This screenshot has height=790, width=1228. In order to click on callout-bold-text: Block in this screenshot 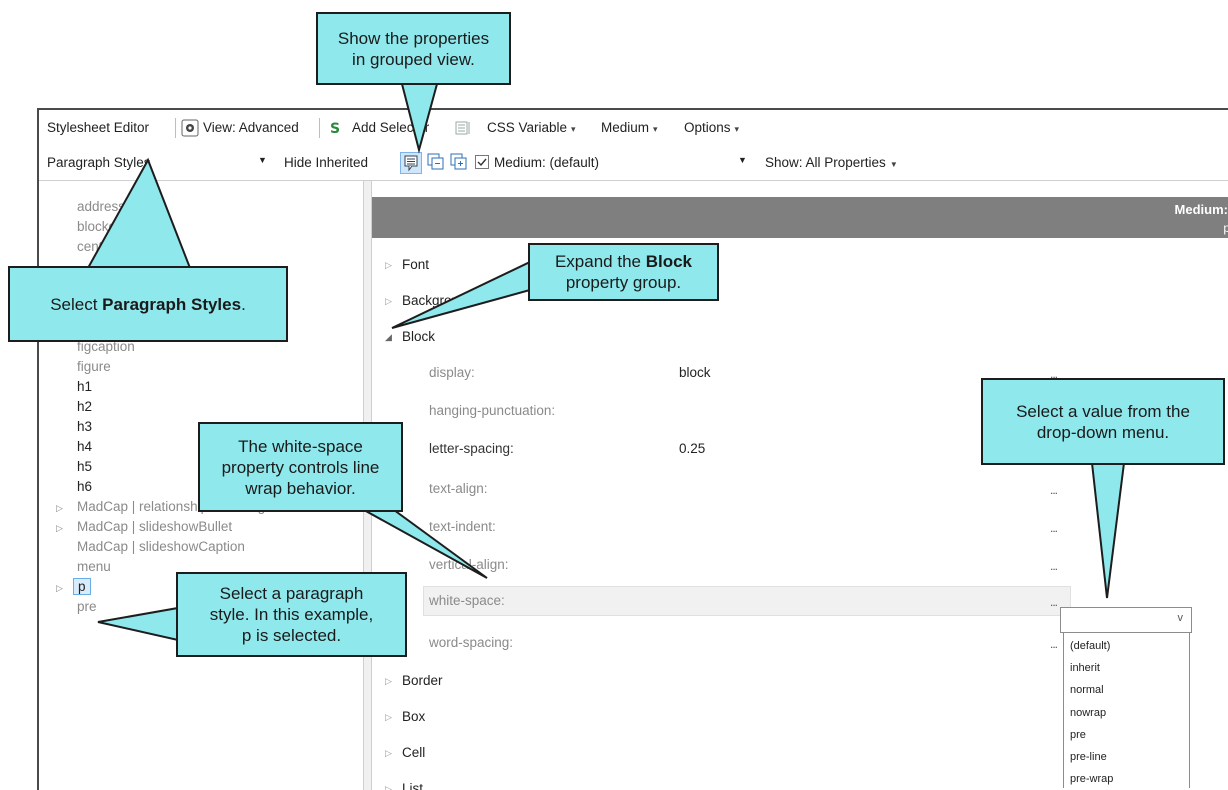, I will do `click(669, 261)`.